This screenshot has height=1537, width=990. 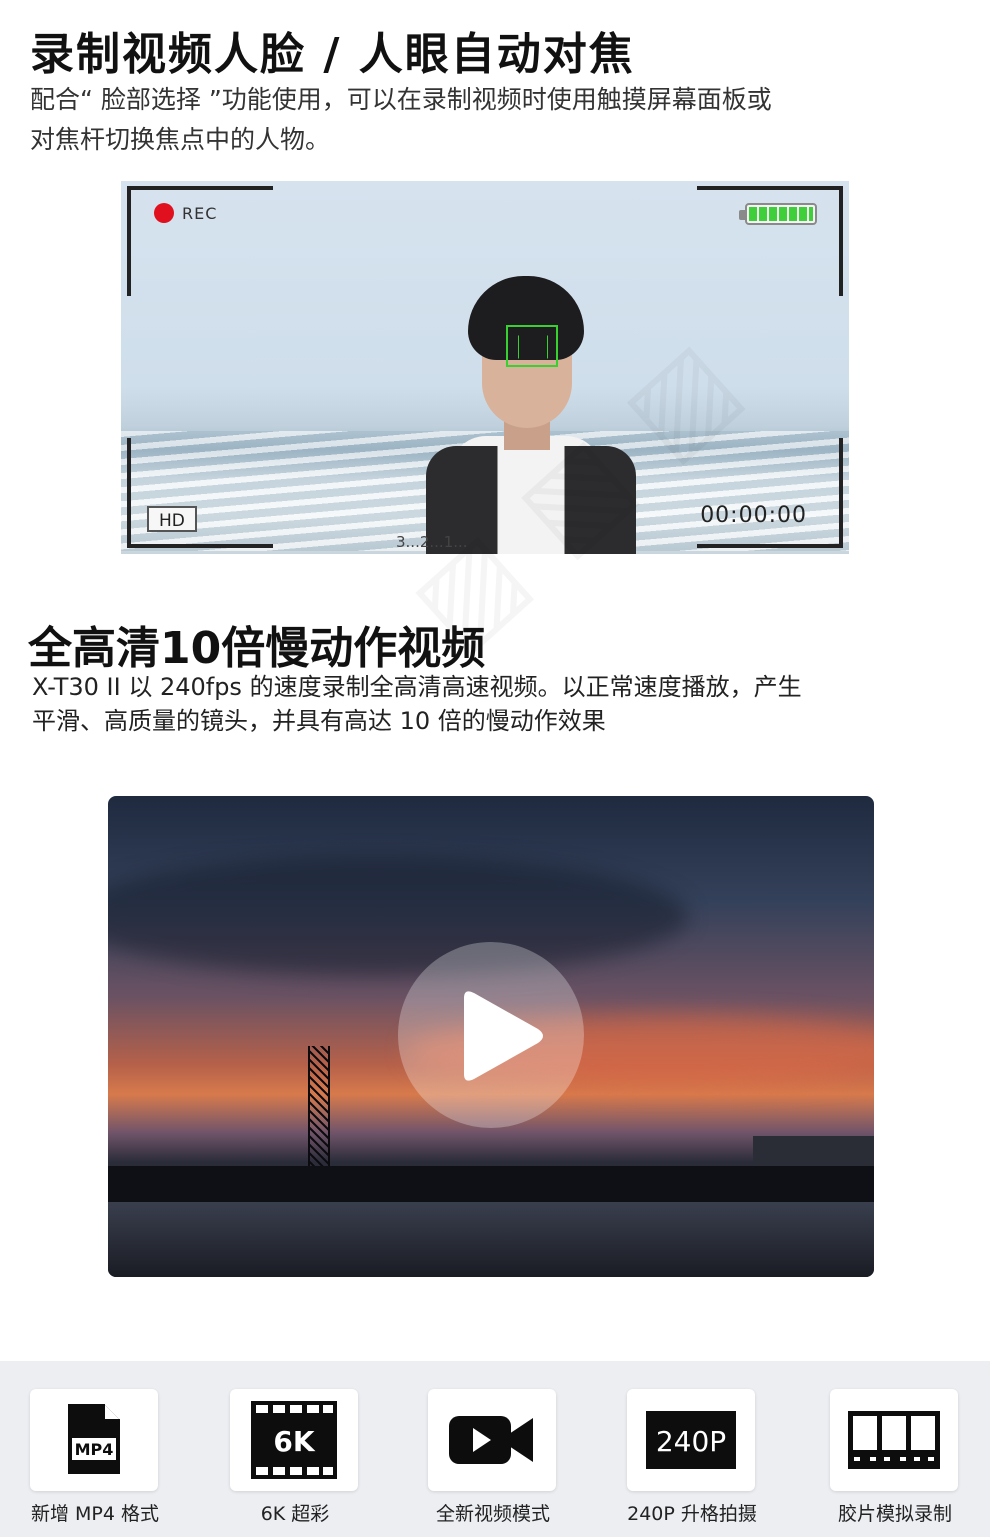 I want to click on feature-video-mode: 全新视频模式, so click(x=493, y=1457).